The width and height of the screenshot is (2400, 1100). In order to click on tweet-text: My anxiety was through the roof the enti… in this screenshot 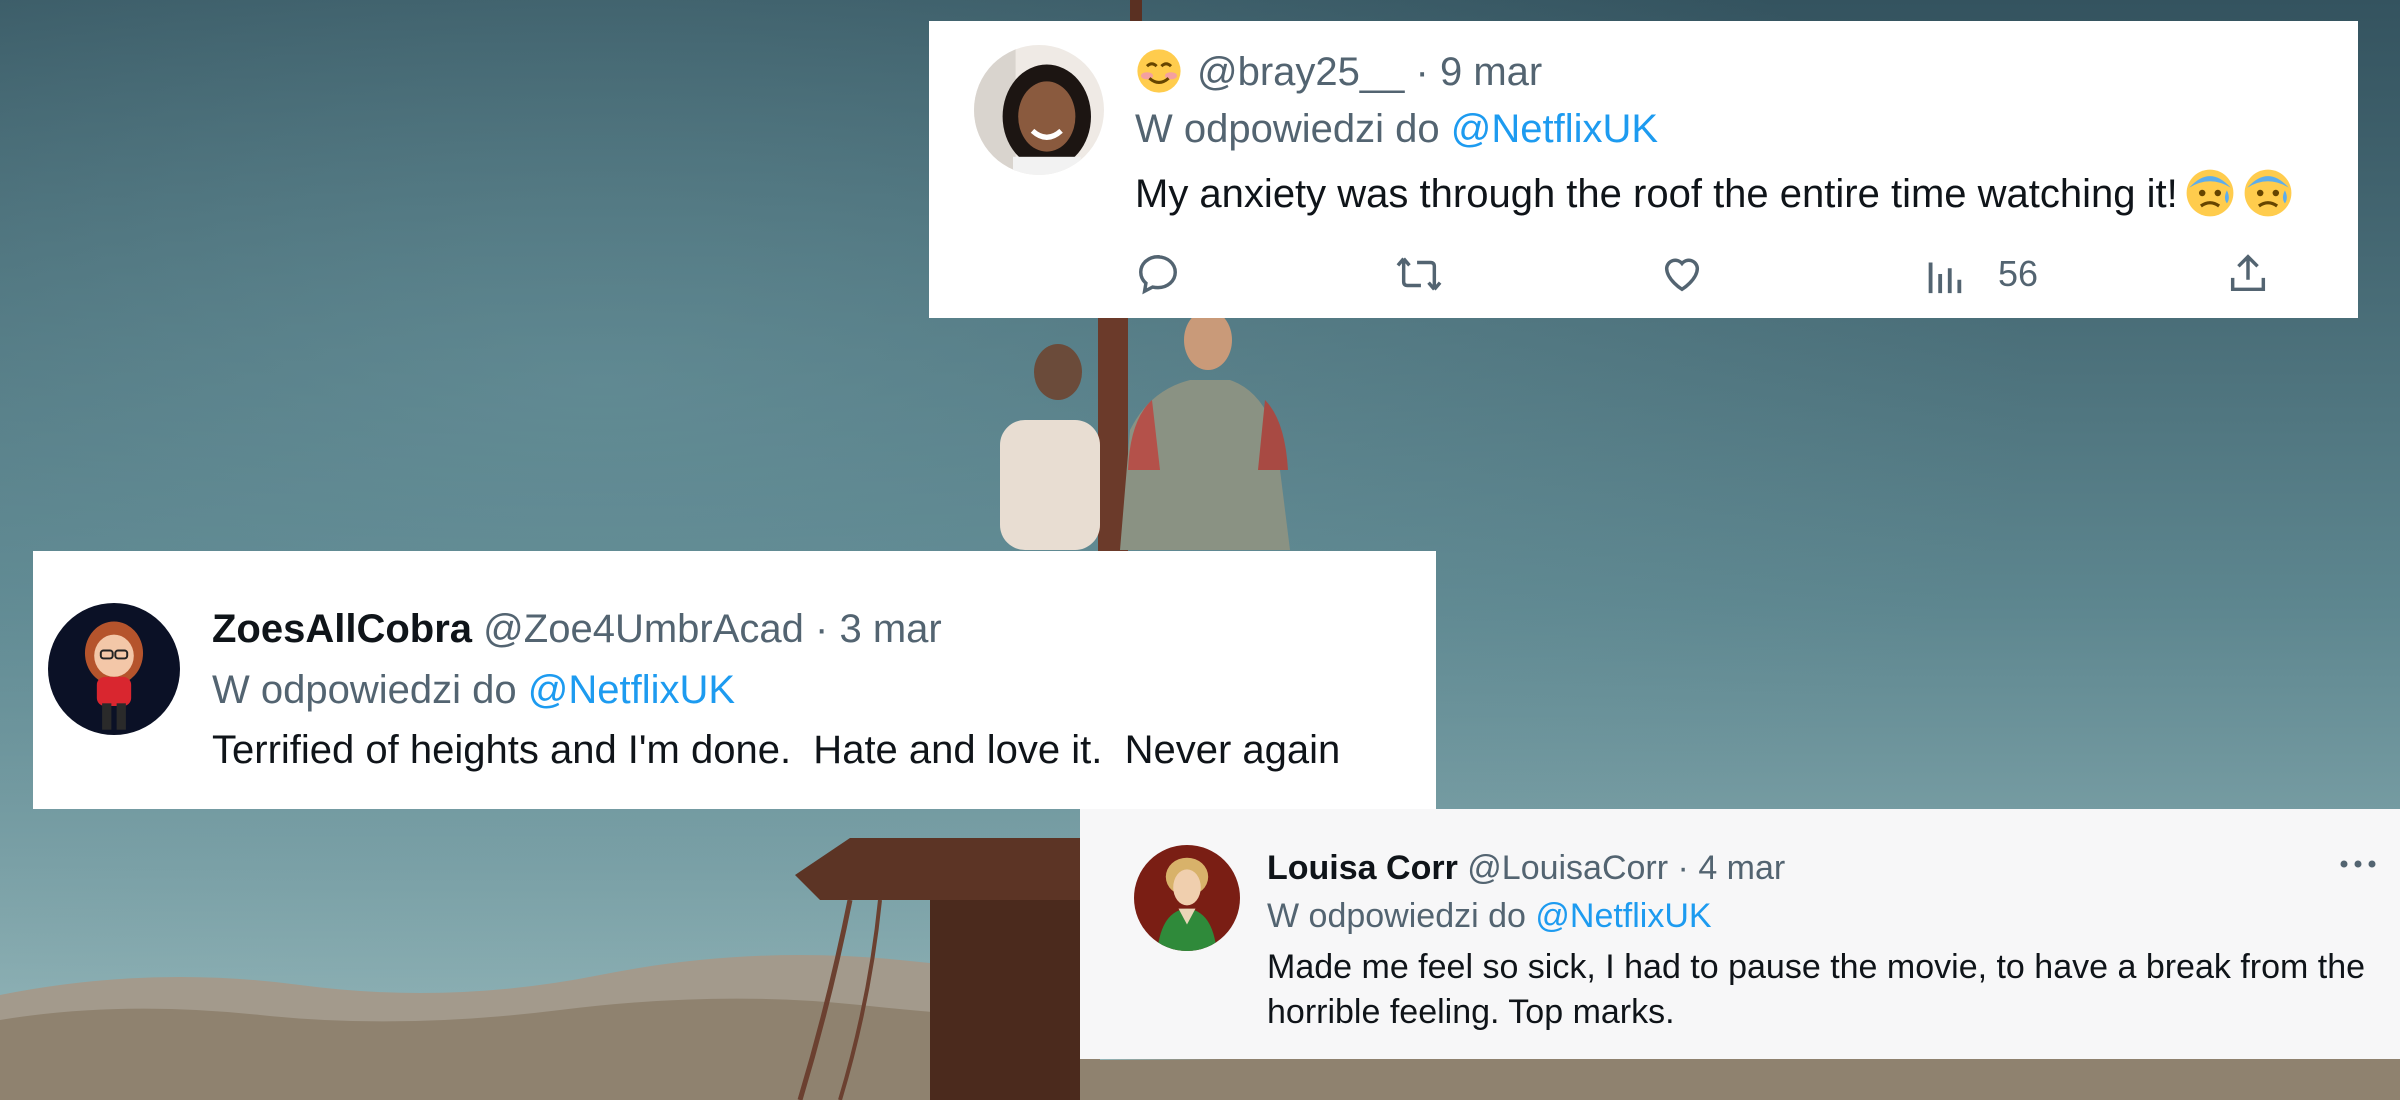, I will do `click(1714, 193)`.